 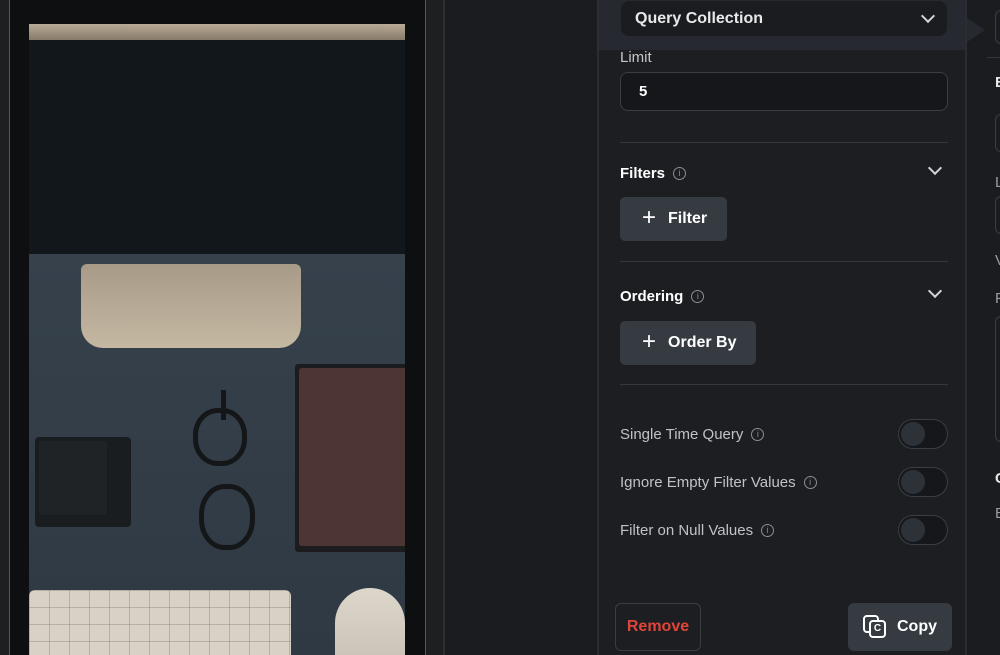 I want to click on panel-header: Query Collection, so click(x=782, y=25).